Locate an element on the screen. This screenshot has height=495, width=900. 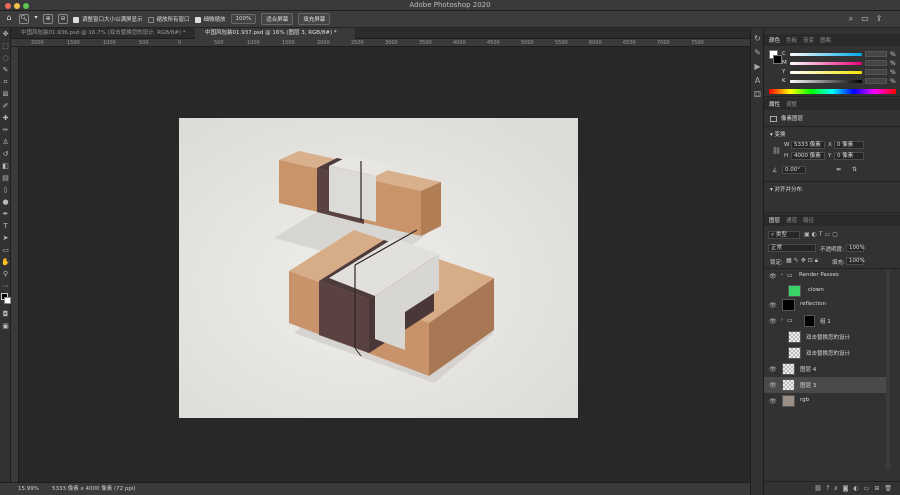
tab-paths: 路径 is located at coordinates (808, 220).